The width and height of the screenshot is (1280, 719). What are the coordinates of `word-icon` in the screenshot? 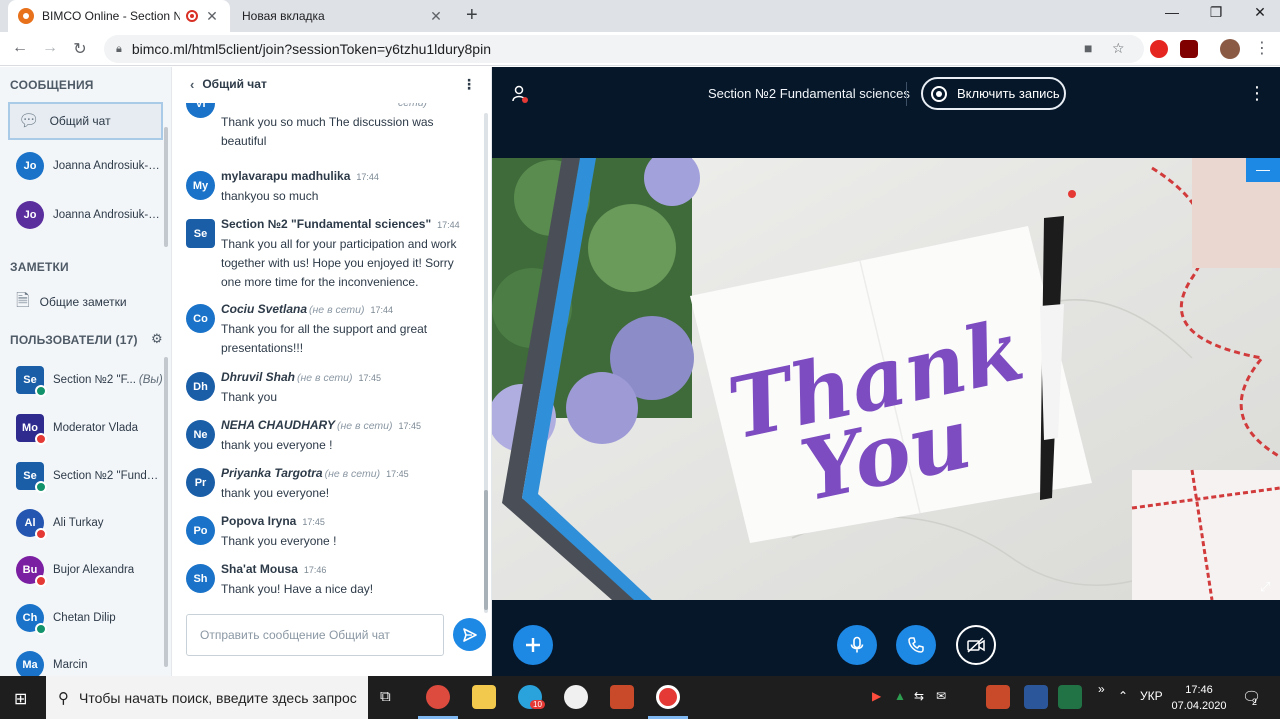 It's located at (1036, 697).